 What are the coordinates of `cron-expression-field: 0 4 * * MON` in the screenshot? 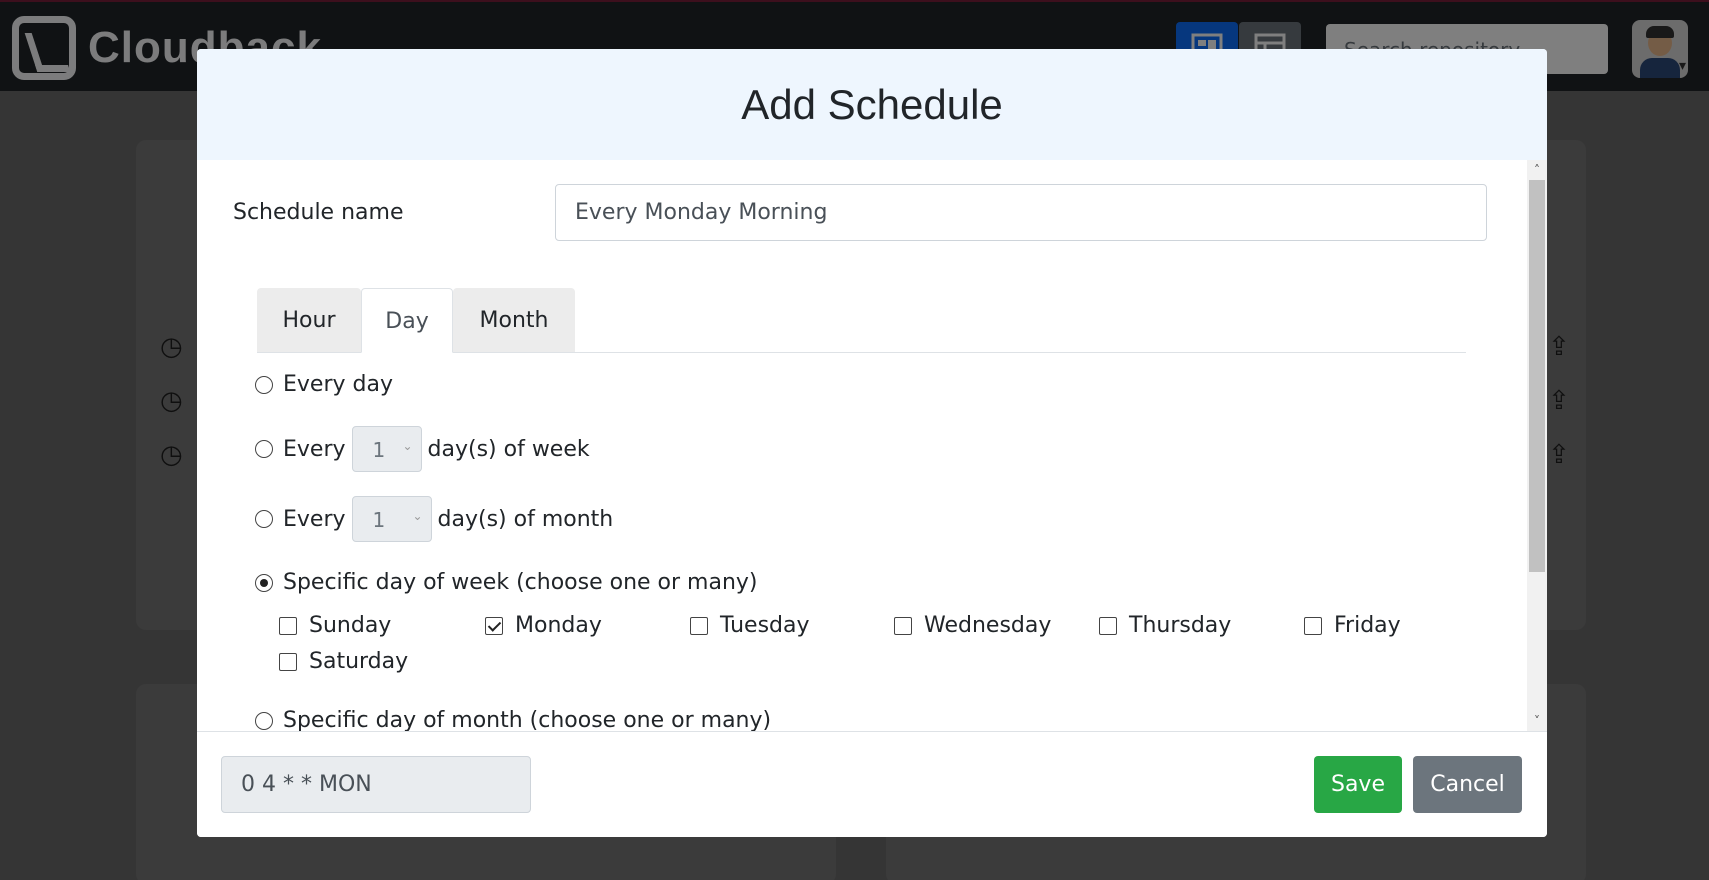 It's located at (376, 784).